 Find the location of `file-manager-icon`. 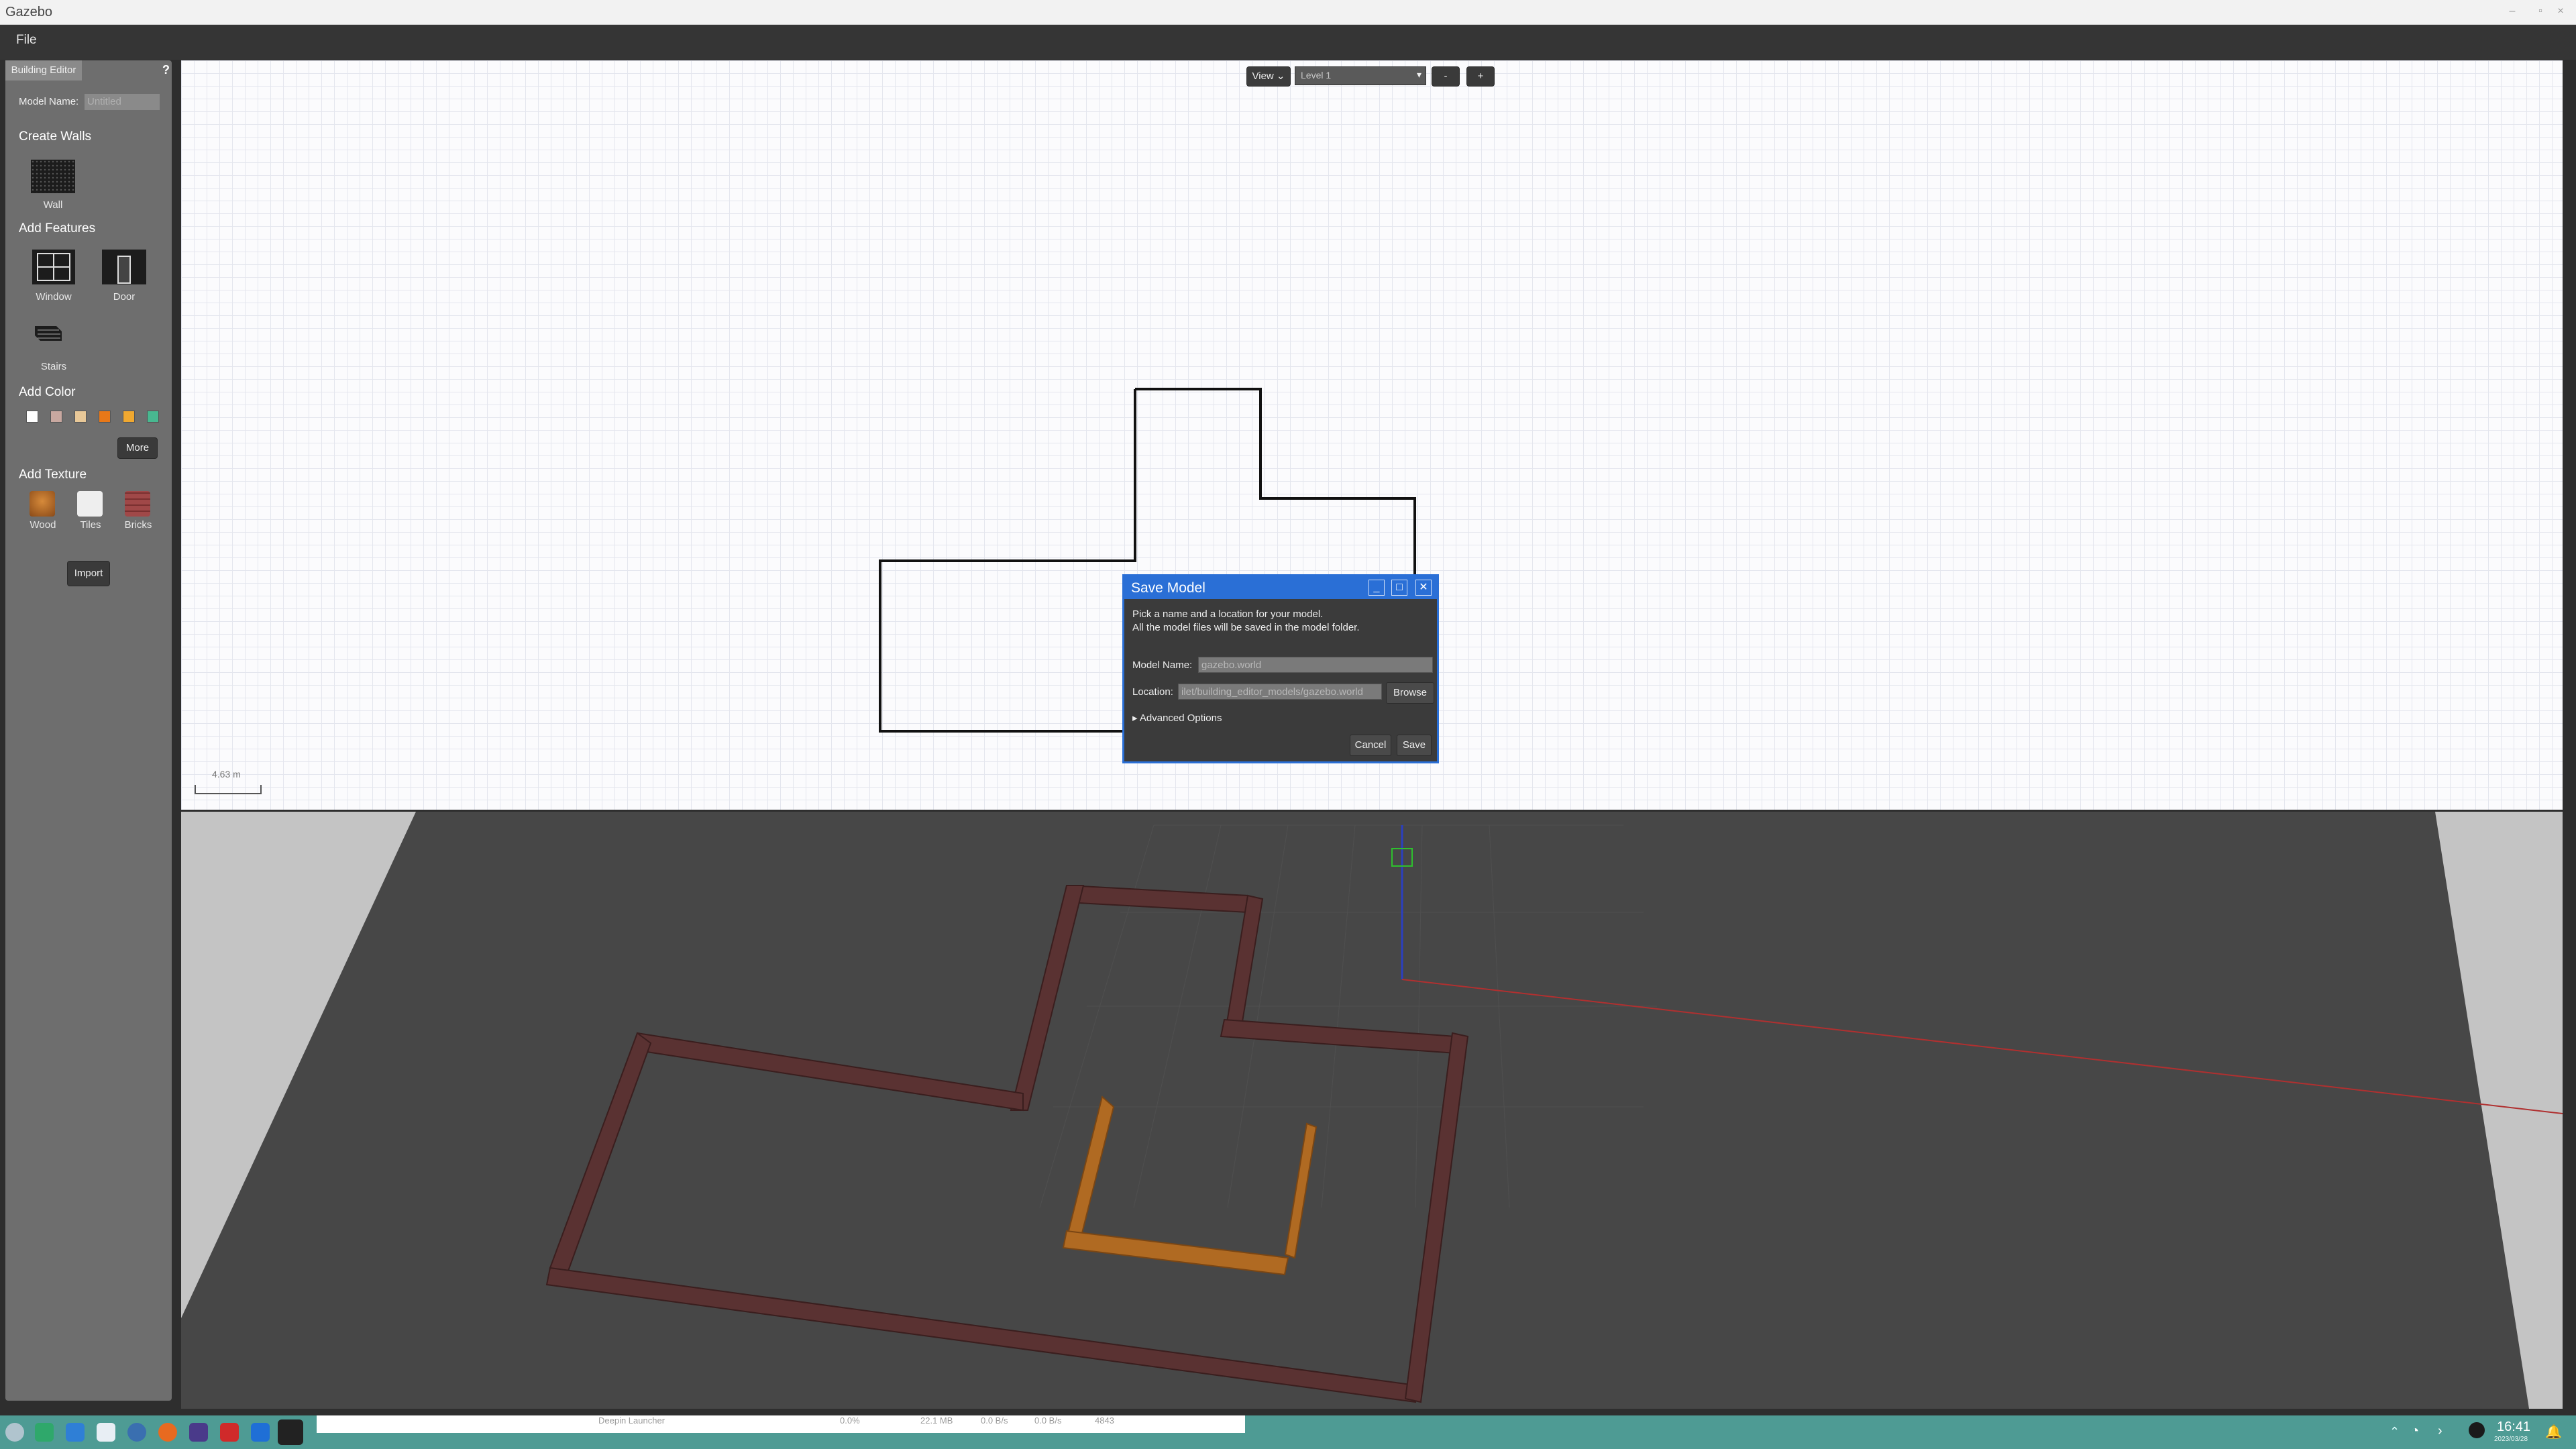

file-manager-icon is located at coordinates (75, 1432).